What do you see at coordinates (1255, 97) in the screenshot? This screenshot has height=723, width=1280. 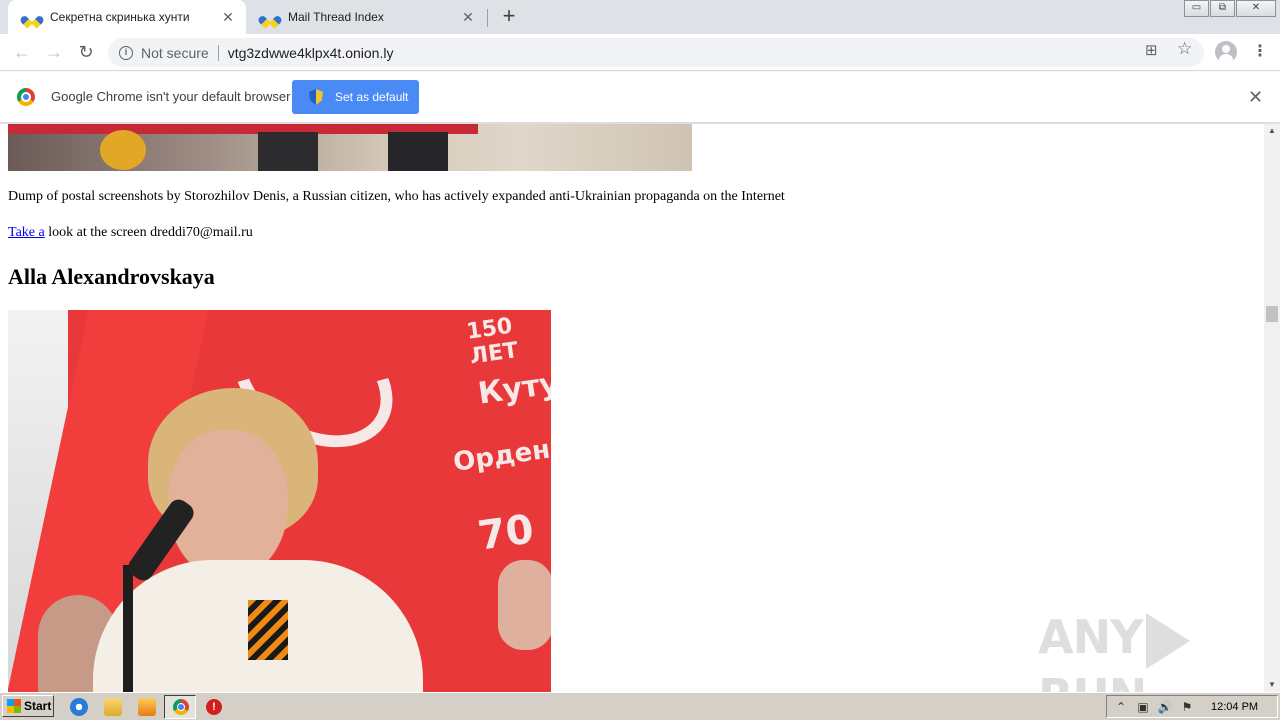 I see `infobar-close-icon: ✕` at bounding box center [1255, 97].